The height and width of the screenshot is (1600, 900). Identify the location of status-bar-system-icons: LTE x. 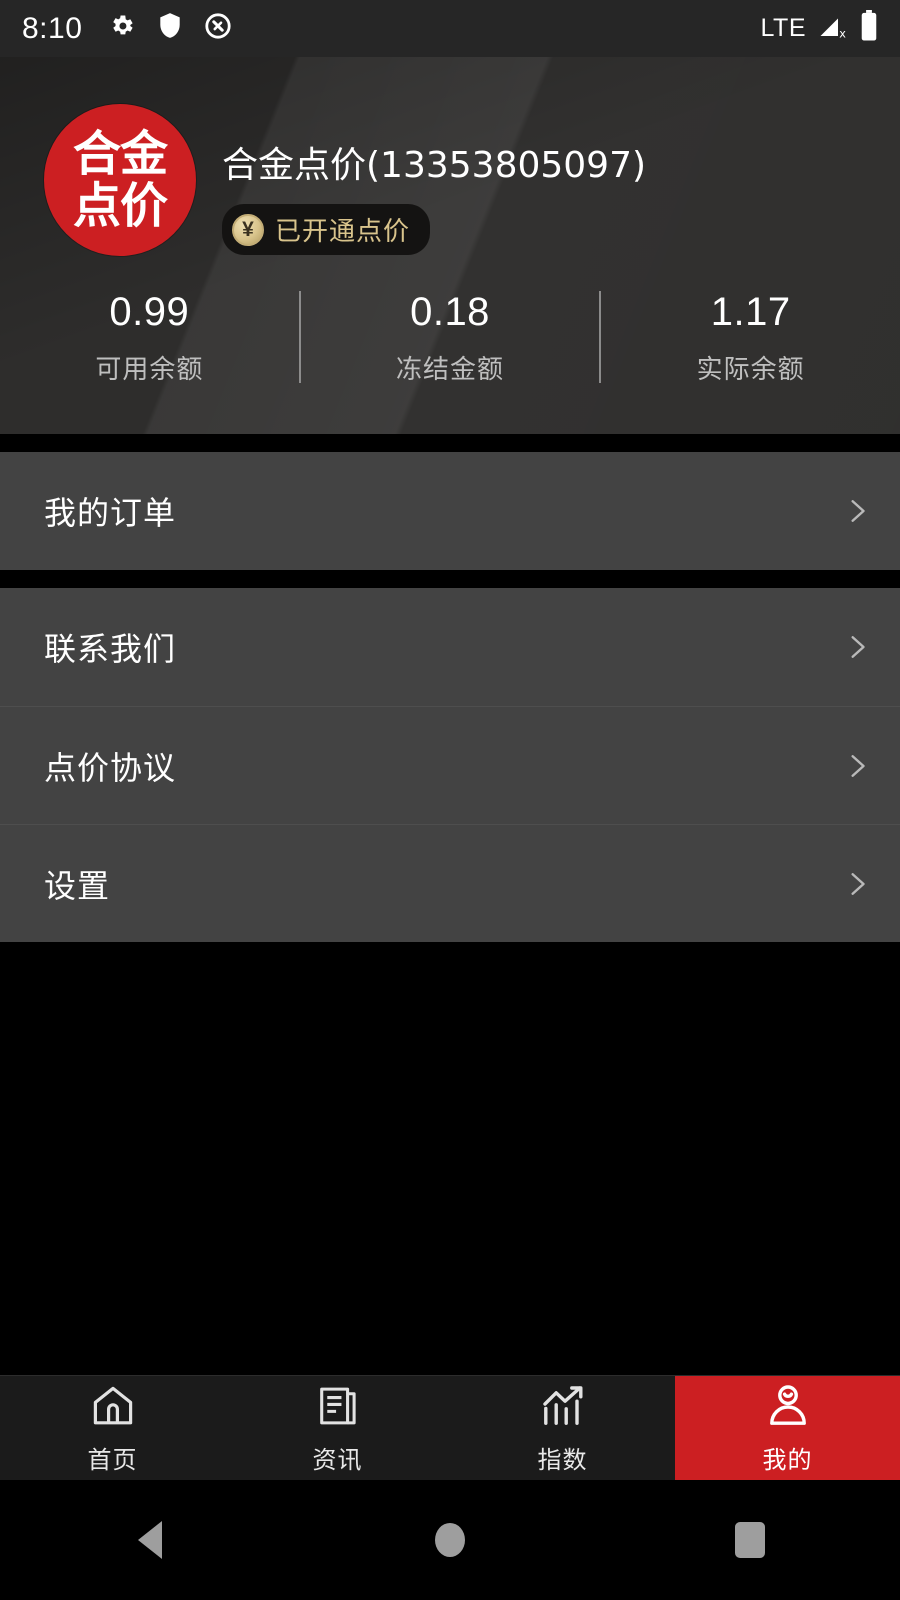
(820, 28).